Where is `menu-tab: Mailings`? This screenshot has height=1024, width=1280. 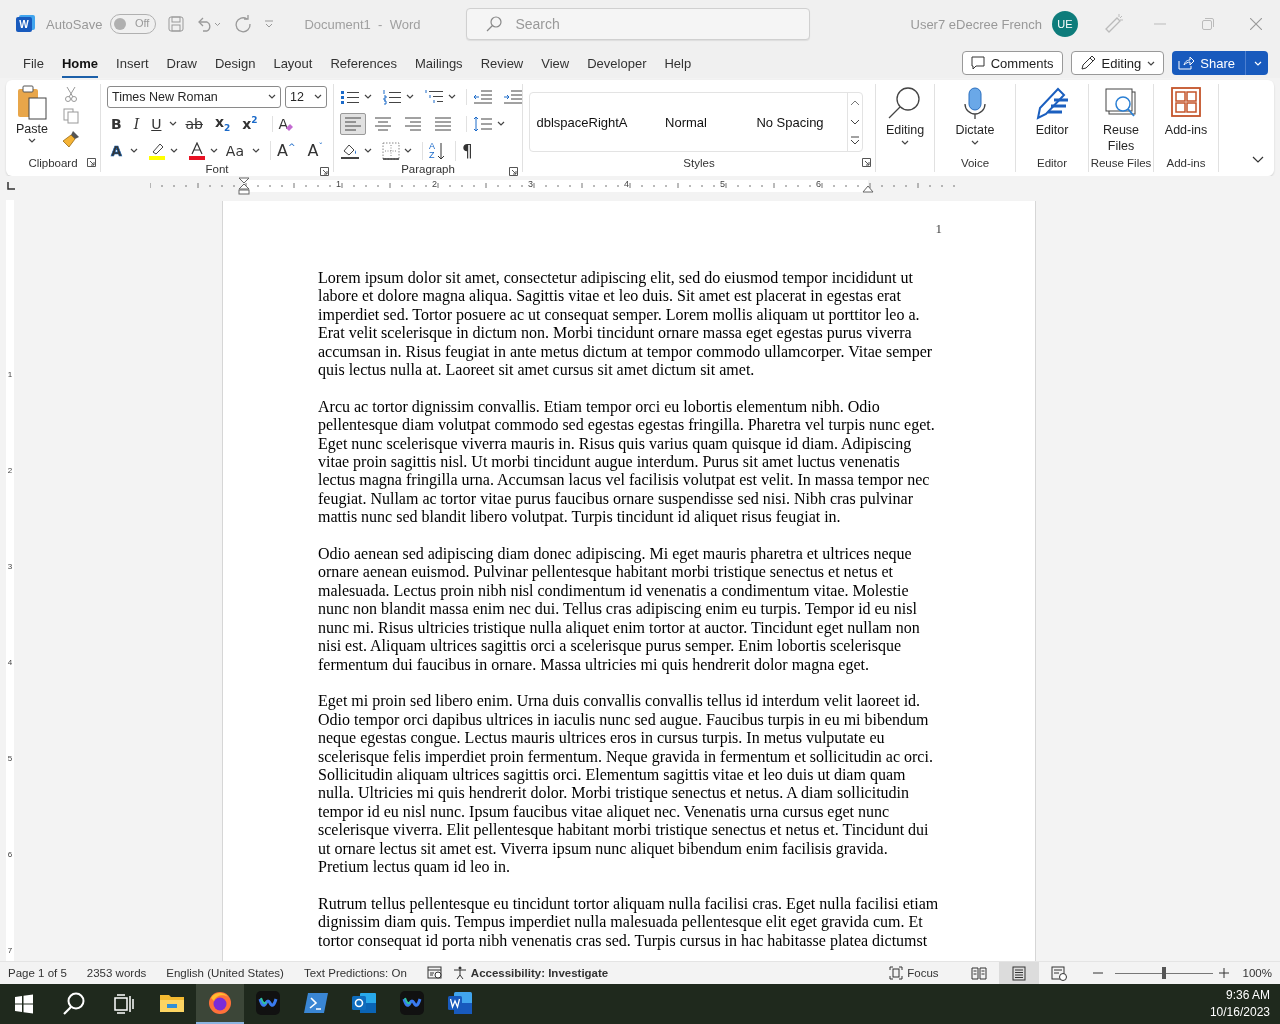
menu-tab: Mailings is located at coordinates (438, 63).